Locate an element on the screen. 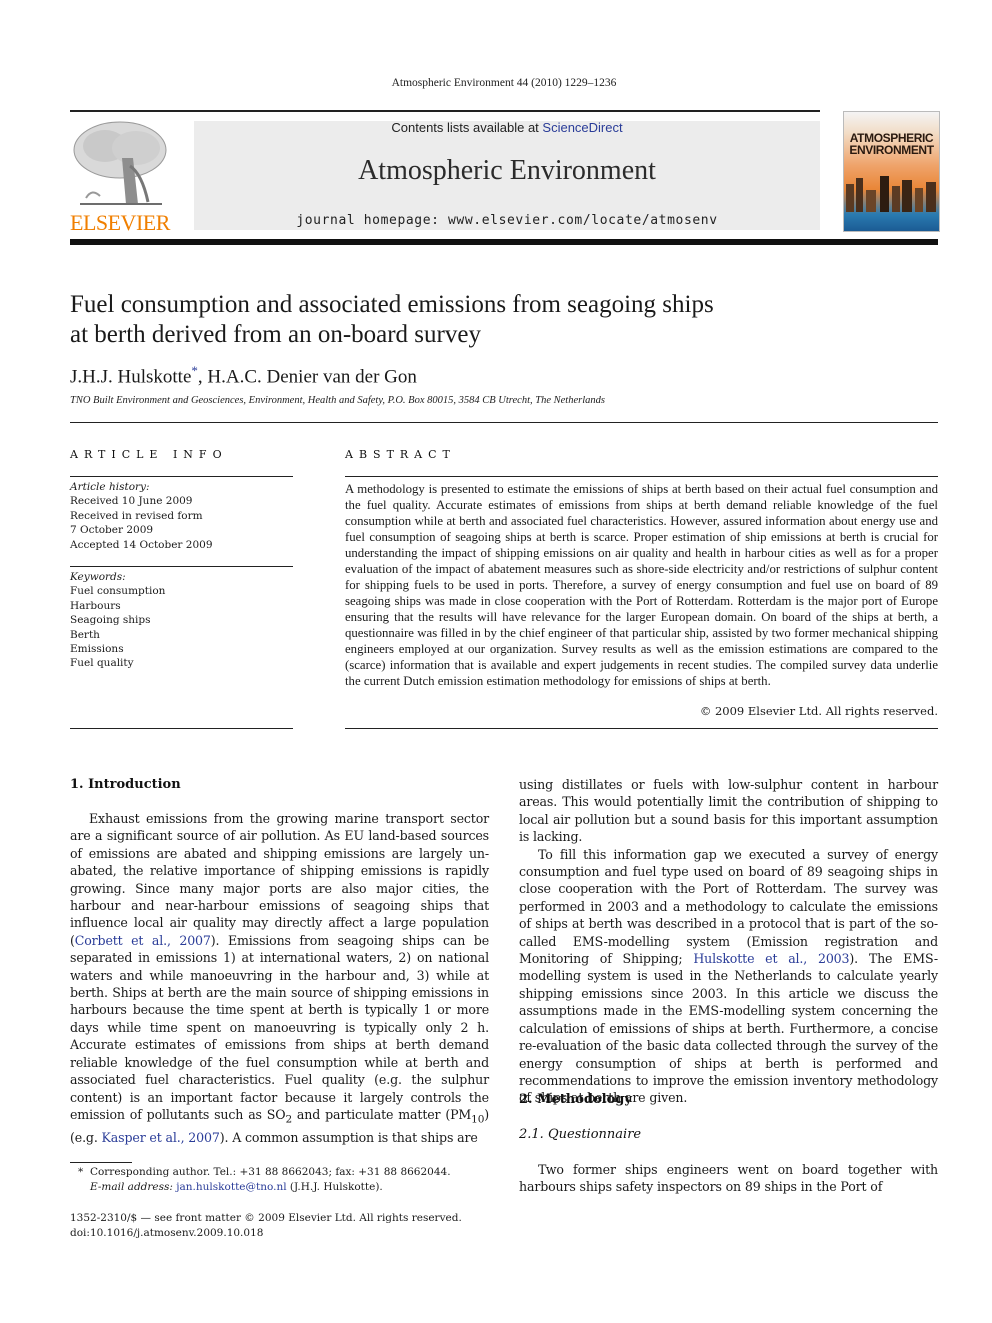 This screenshot has height=1323, width=992. keyword: Seagoing ships is located at coordinates (110, 620).